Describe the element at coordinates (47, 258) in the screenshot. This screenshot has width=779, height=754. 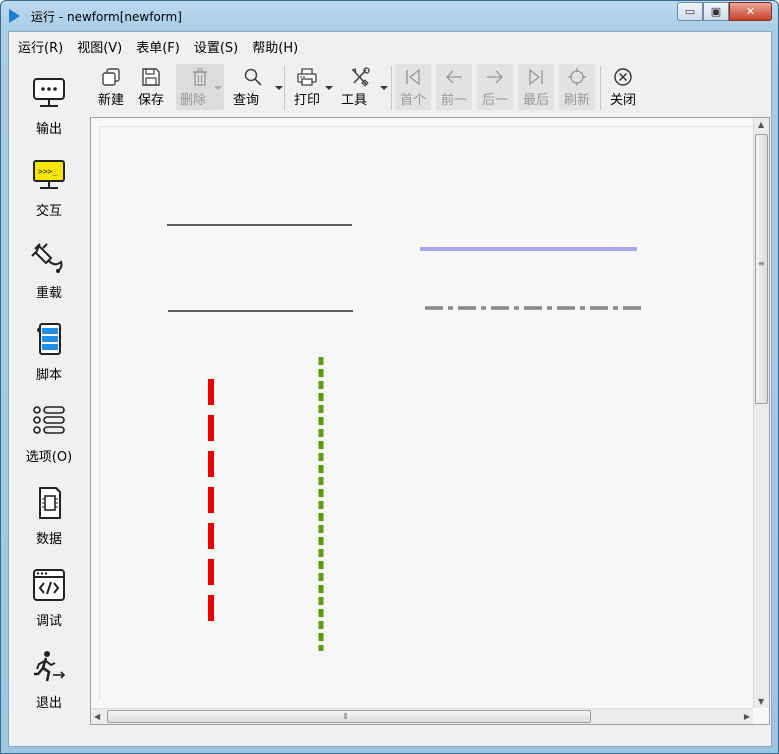
I see `plug-icon` at that location.